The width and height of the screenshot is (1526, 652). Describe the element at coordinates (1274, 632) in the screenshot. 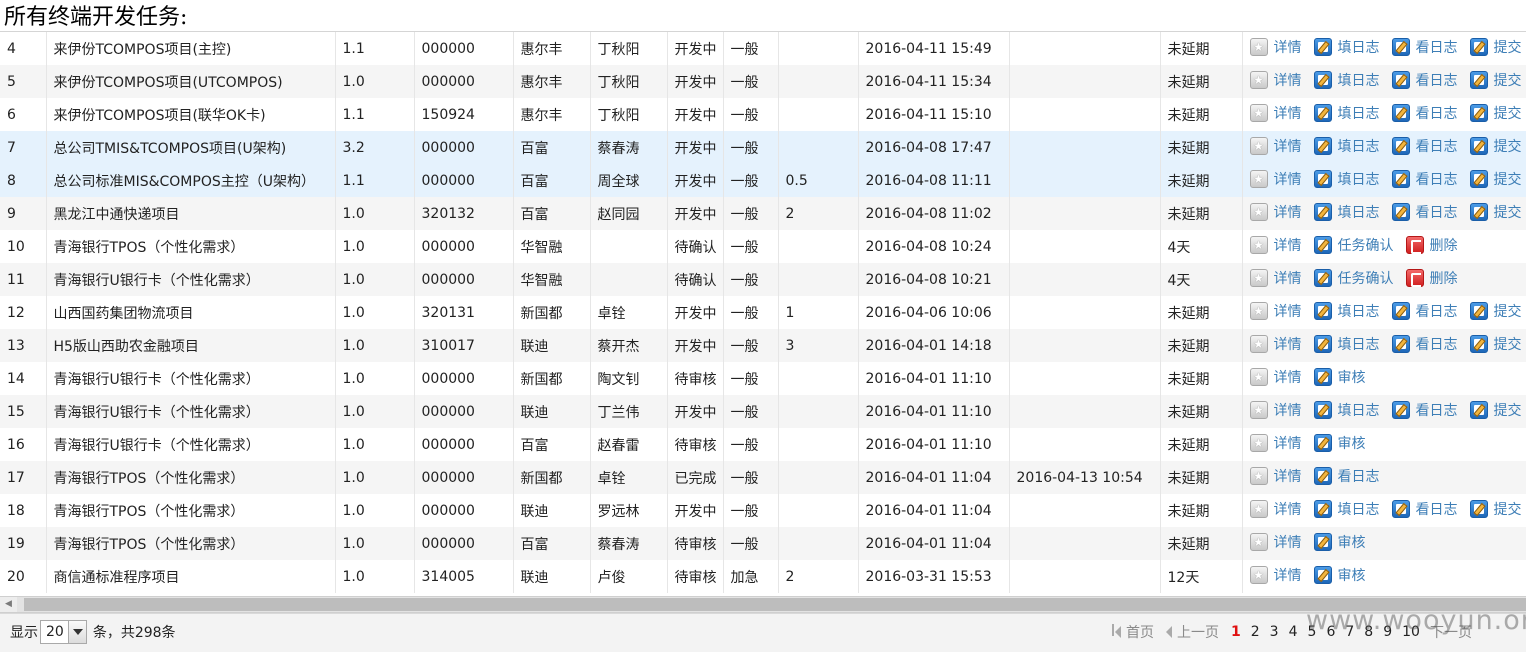

I see `page-number-link: 3` at that location.